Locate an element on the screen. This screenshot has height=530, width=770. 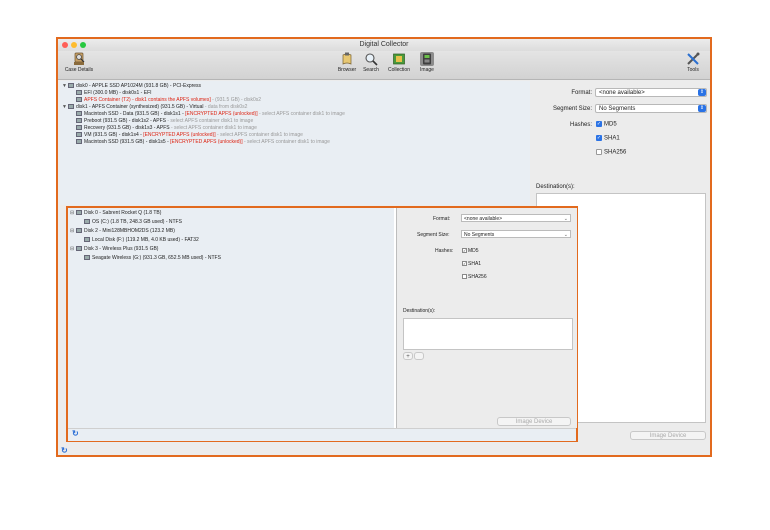
search-button: Search is located at coordinates (371, 62).